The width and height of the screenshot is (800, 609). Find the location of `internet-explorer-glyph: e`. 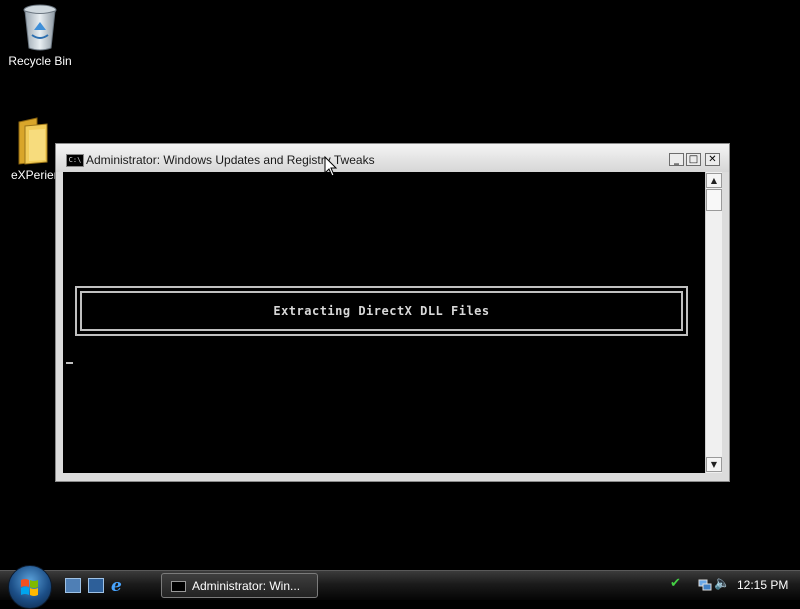

internet-explorer-glyph: e is located at coordinates (116, 586).